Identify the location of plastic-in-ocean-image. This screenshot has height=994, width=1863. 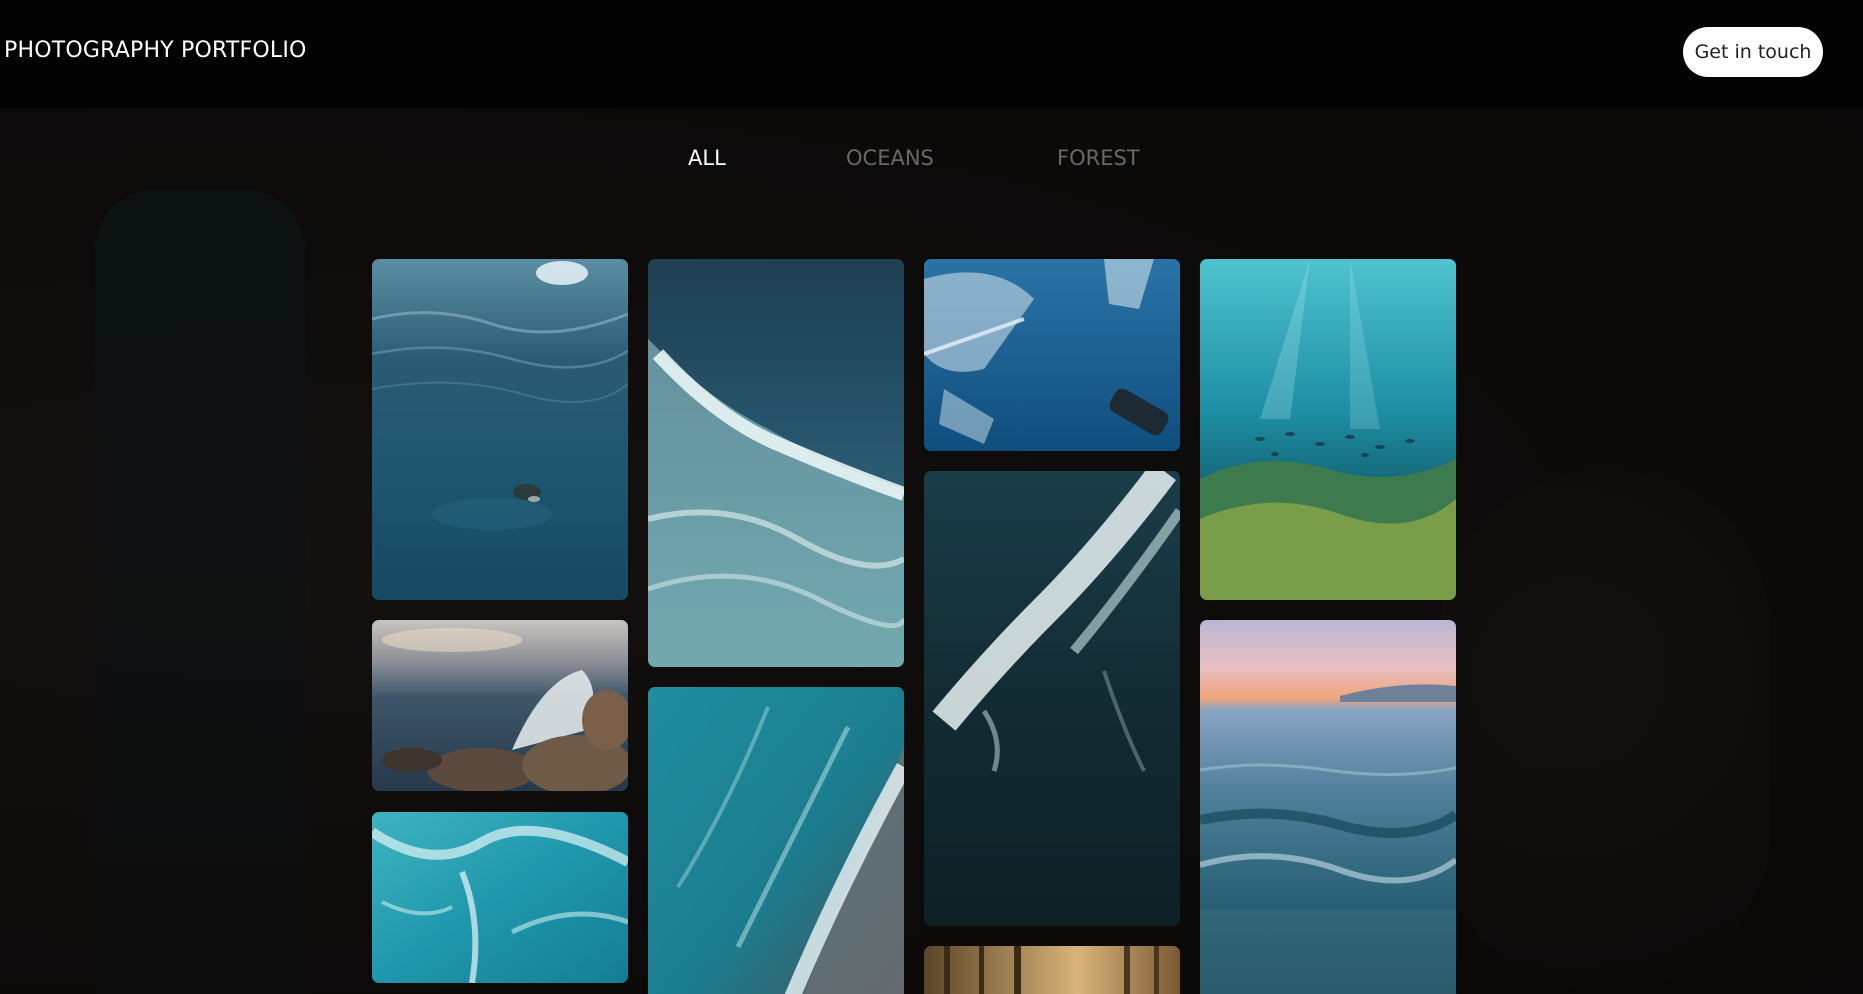
(1052, 355).